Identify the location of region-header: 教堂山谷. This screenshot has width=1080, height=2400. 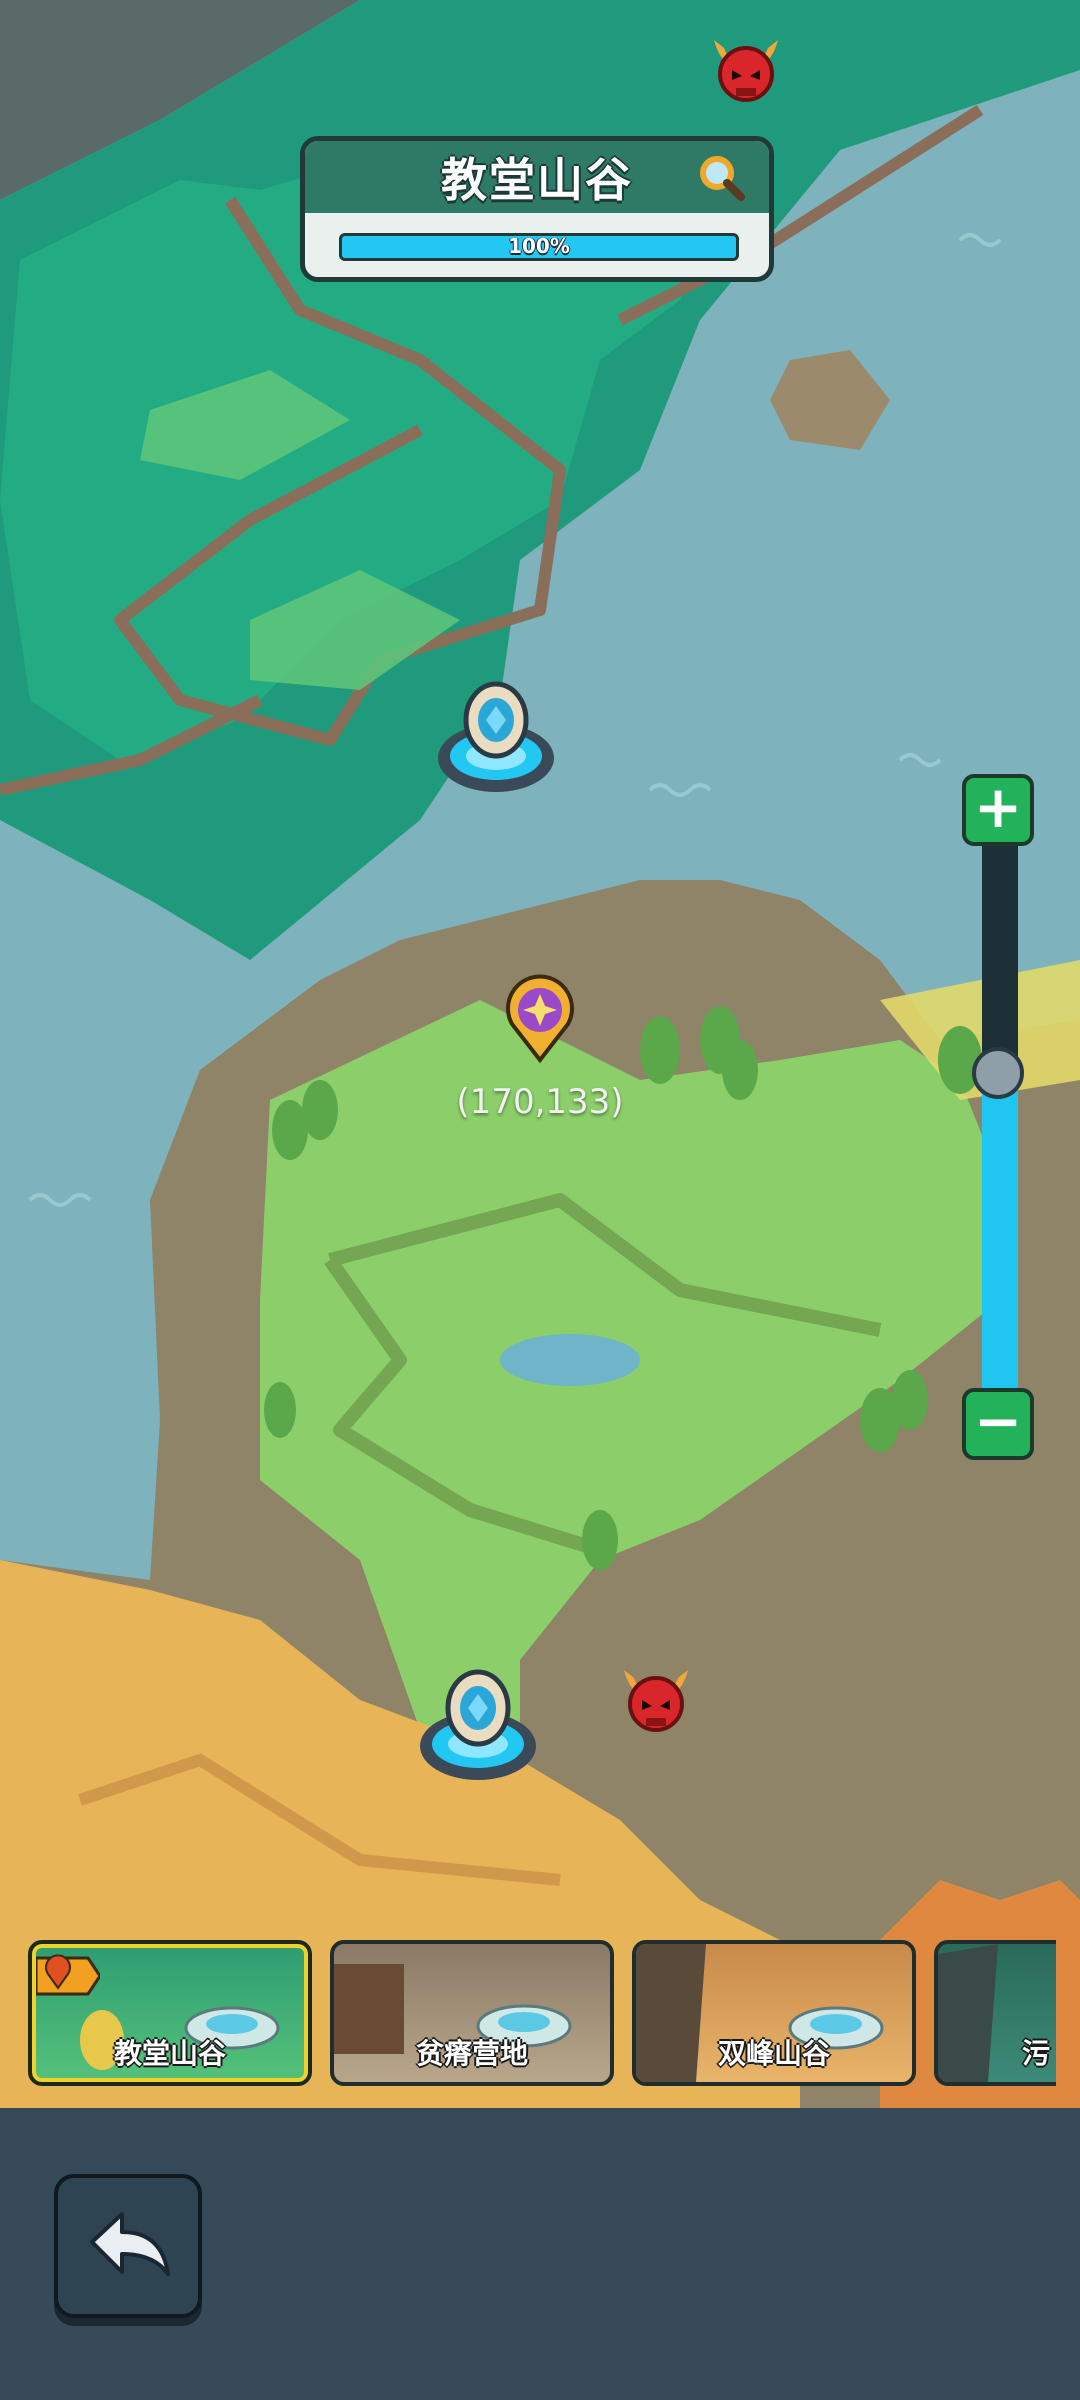
(537, 177).